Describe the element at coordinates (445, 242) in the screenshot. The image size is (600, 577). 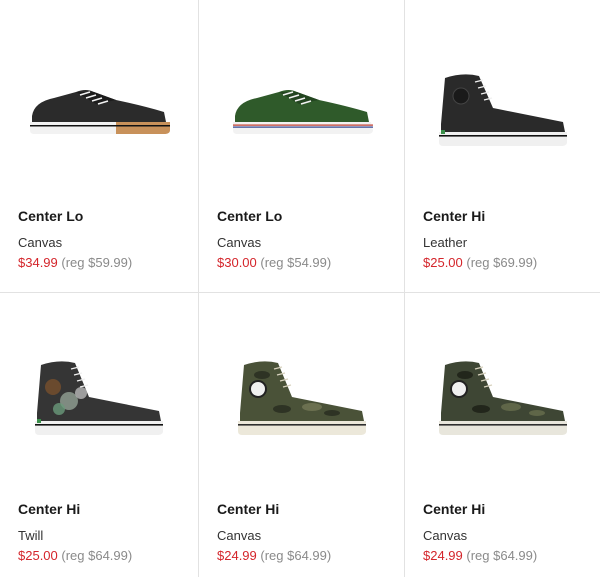
I see `product-material: Leather` at that location.